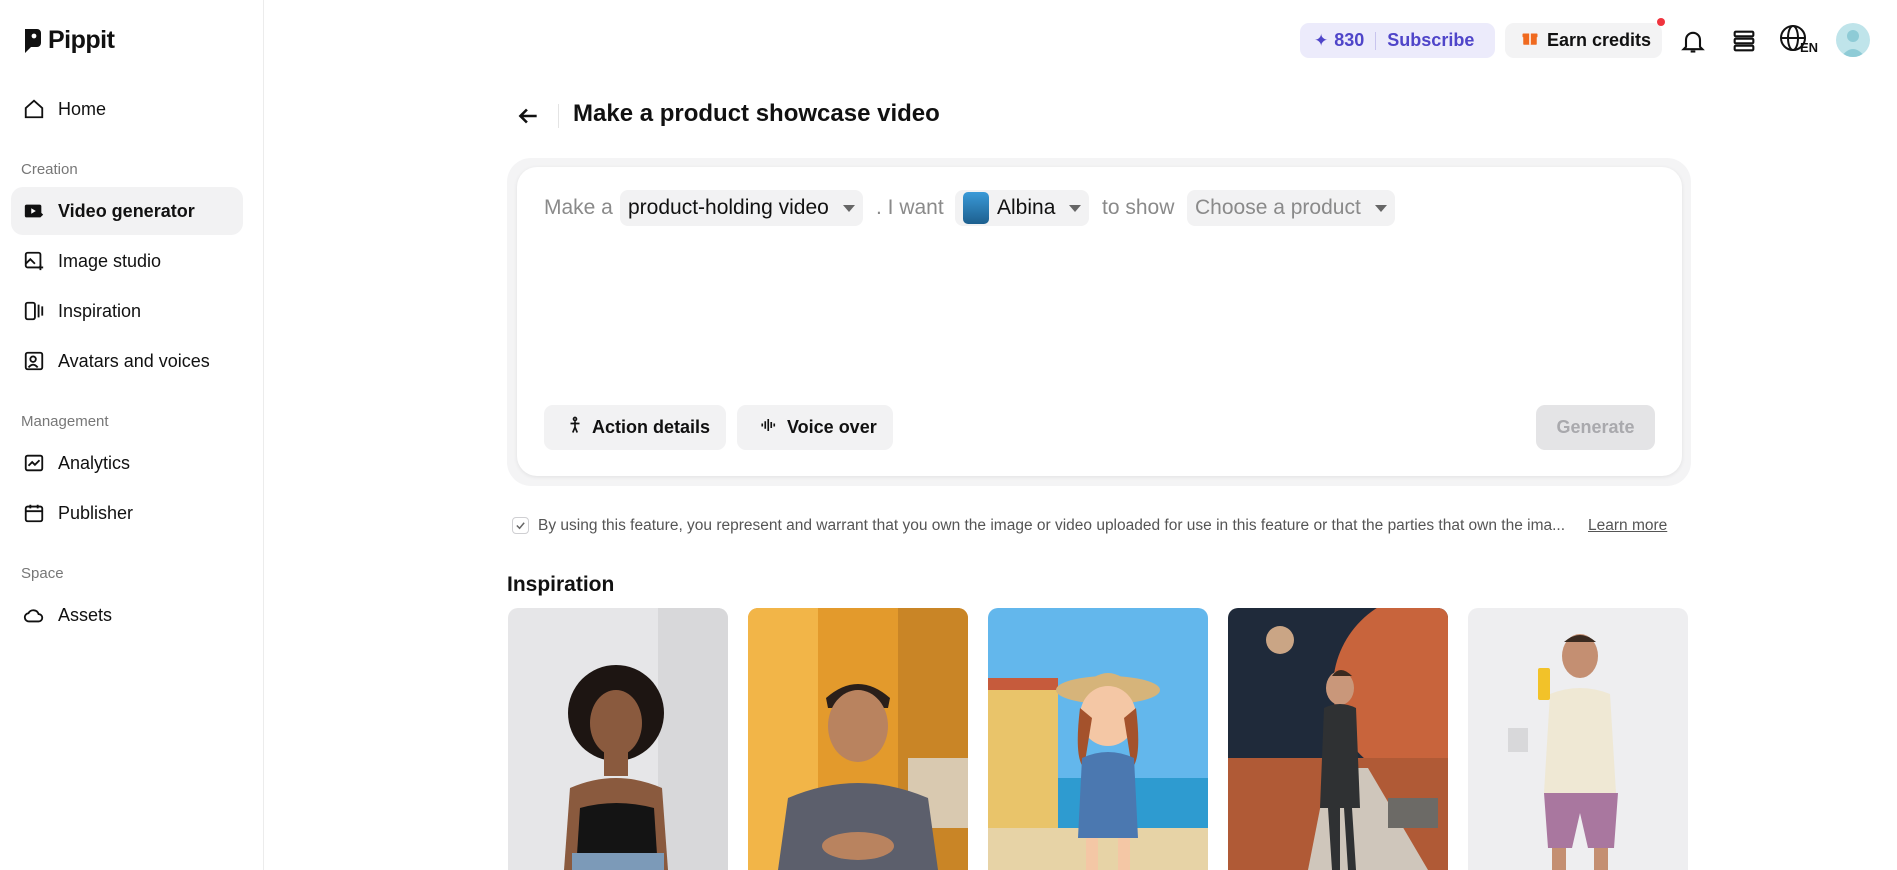  Describe the element at coordinates (528, 116) in the screenshot. I see `back-button` at that location.